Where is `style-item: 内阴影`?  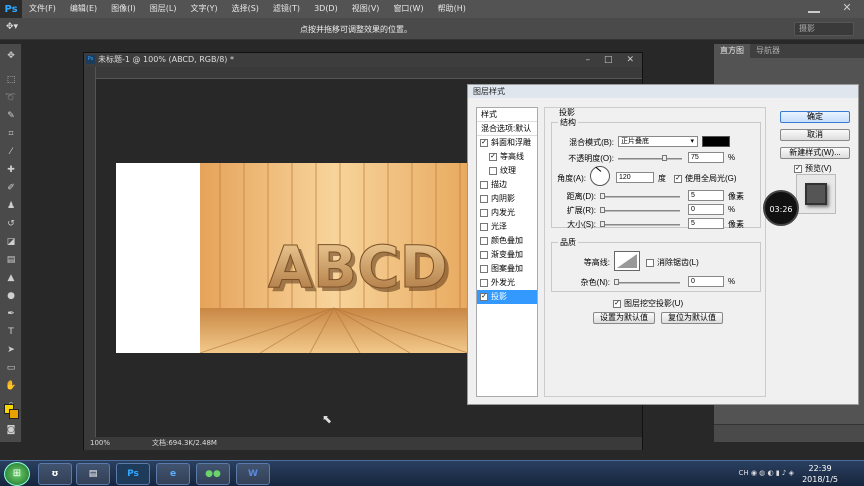
style-item: 内阴影 is located at coordinates (507, 199).